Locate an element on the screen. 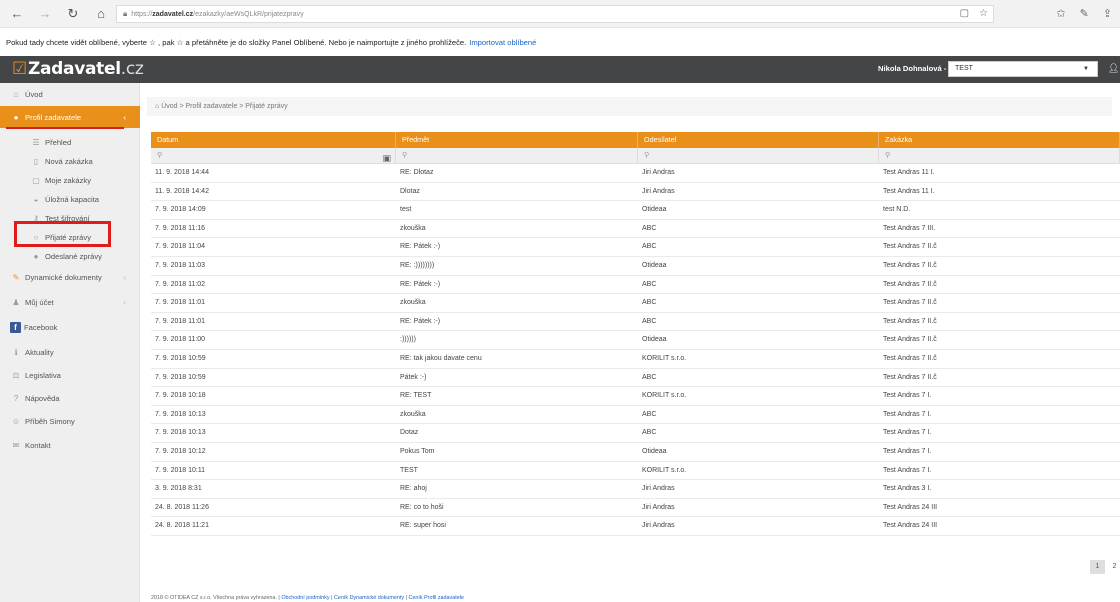  home-icon: ⌂ is located at coordinates (16, 94).